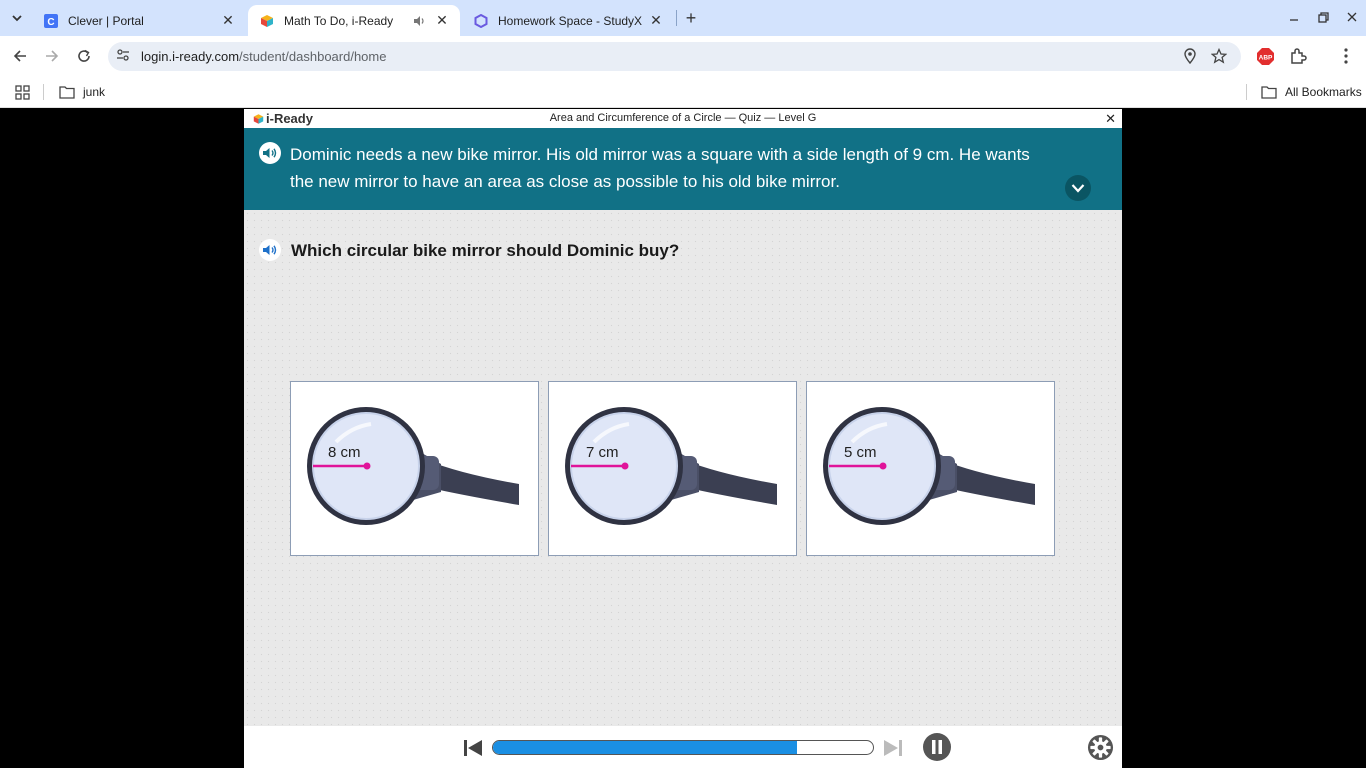 The width and height of the screenshot is (1366, 768). I want to click on lesson-progress-bar, so click(683, 747).